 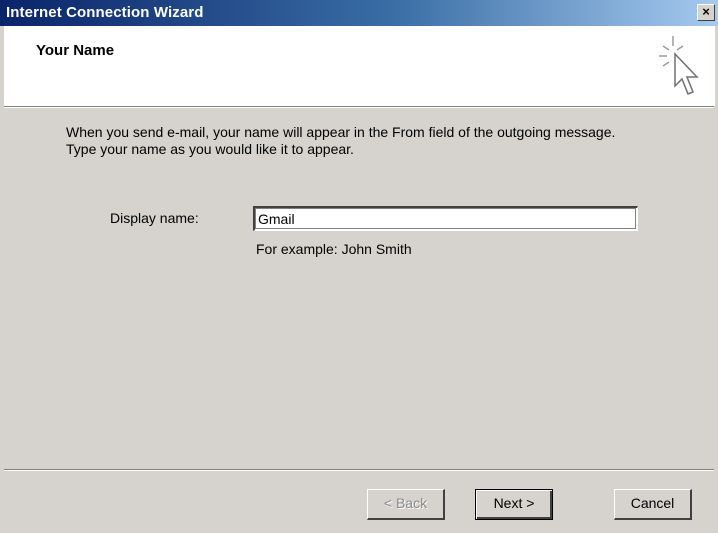 What do you see at coordinates (653, 504) in the screenshot?
I see `cancel-button: Cancel` at bounding box center [653, 504].